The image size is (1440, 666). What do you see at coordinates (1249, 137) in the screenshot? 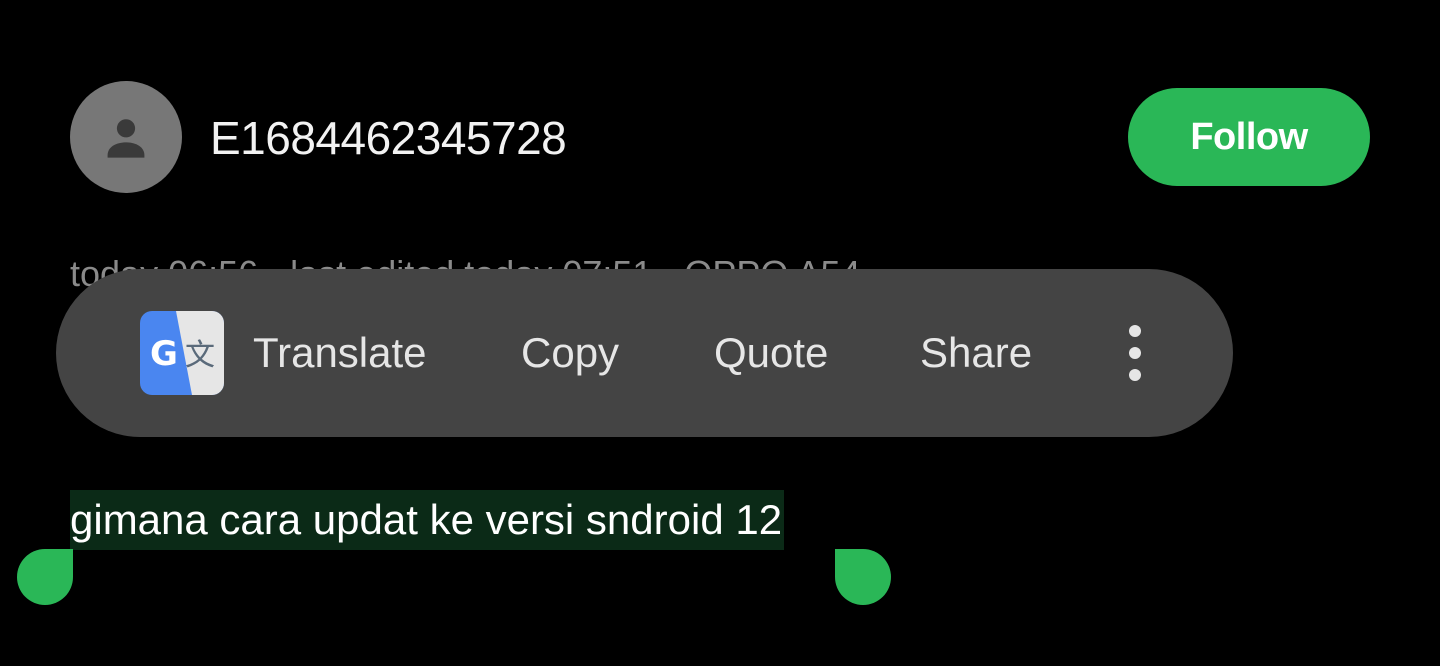
I see `follow-button: Follow` at bounding box center [1249, 137].